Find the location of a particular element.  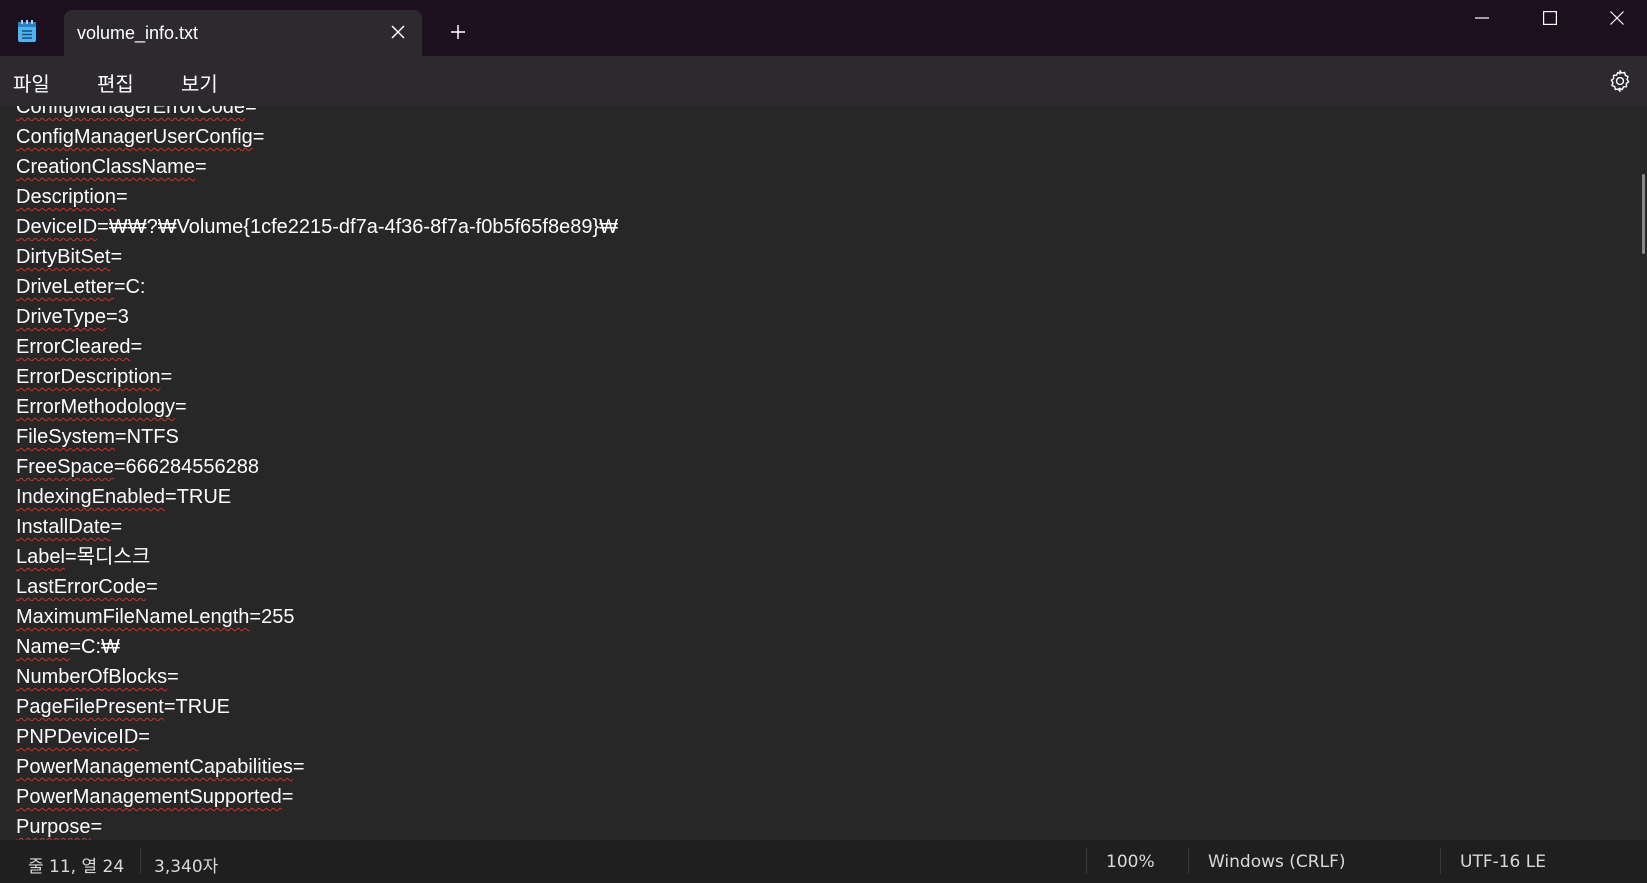

property-key: Description is located at coordinates (66, 197).